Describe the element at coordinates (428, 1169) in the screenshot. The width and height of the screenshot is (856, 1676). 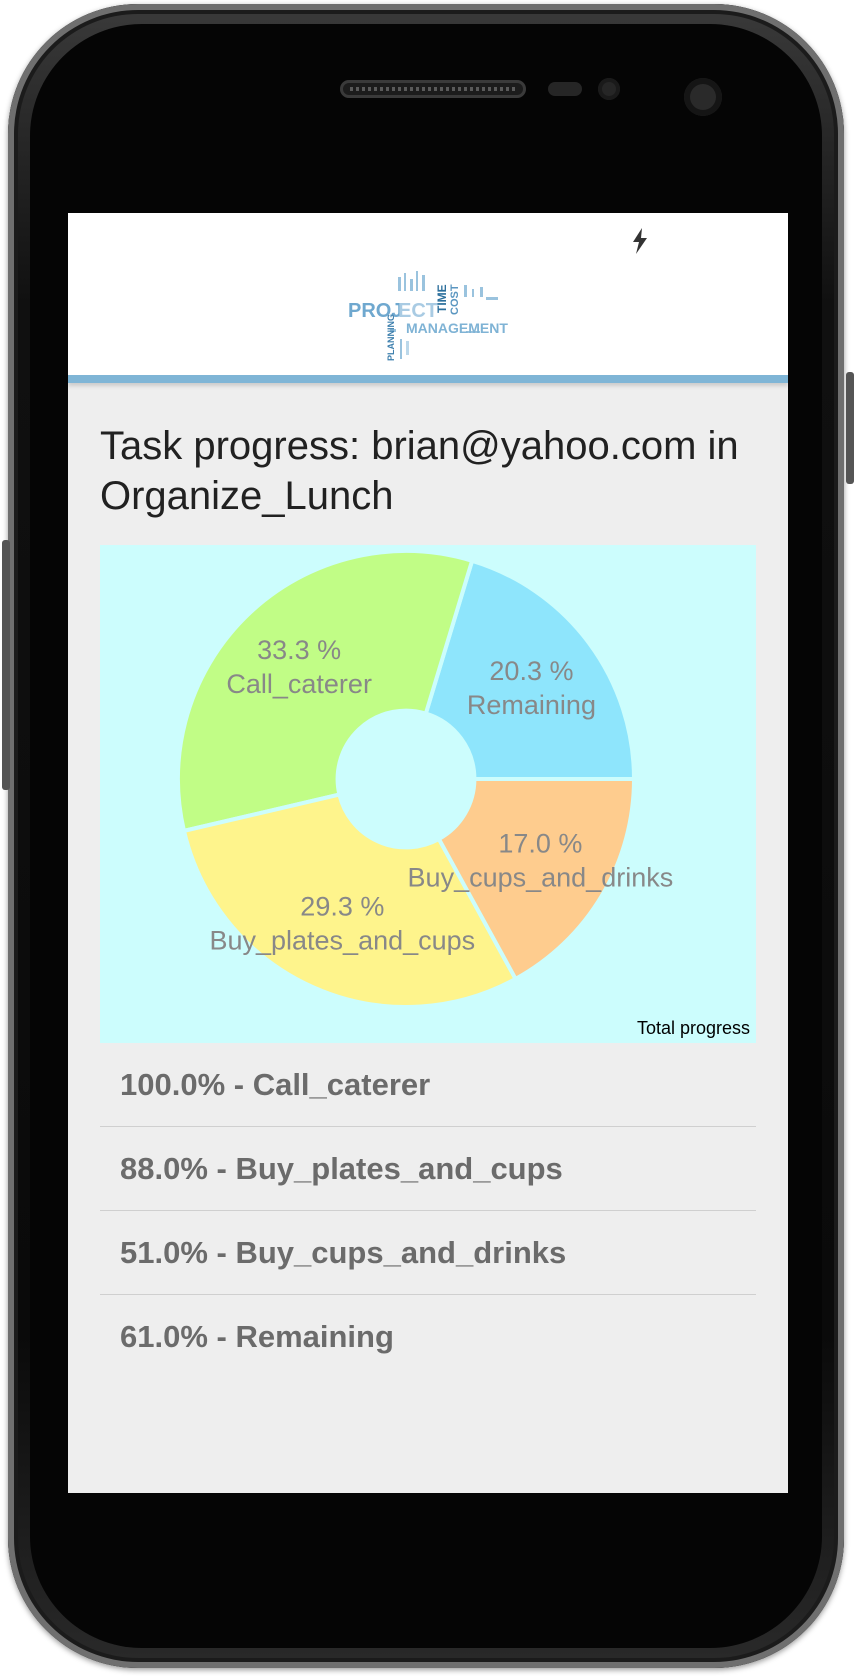
I see `task-item-buy-plates-and-cups: 88.0% - Buy_plates_and_cups` at that location.